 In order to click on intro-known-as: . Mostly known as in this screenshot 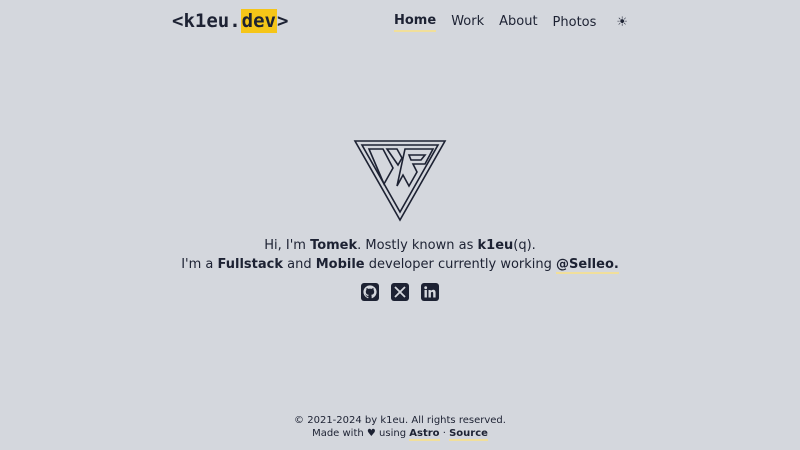, I will do `click(417, 245)`.